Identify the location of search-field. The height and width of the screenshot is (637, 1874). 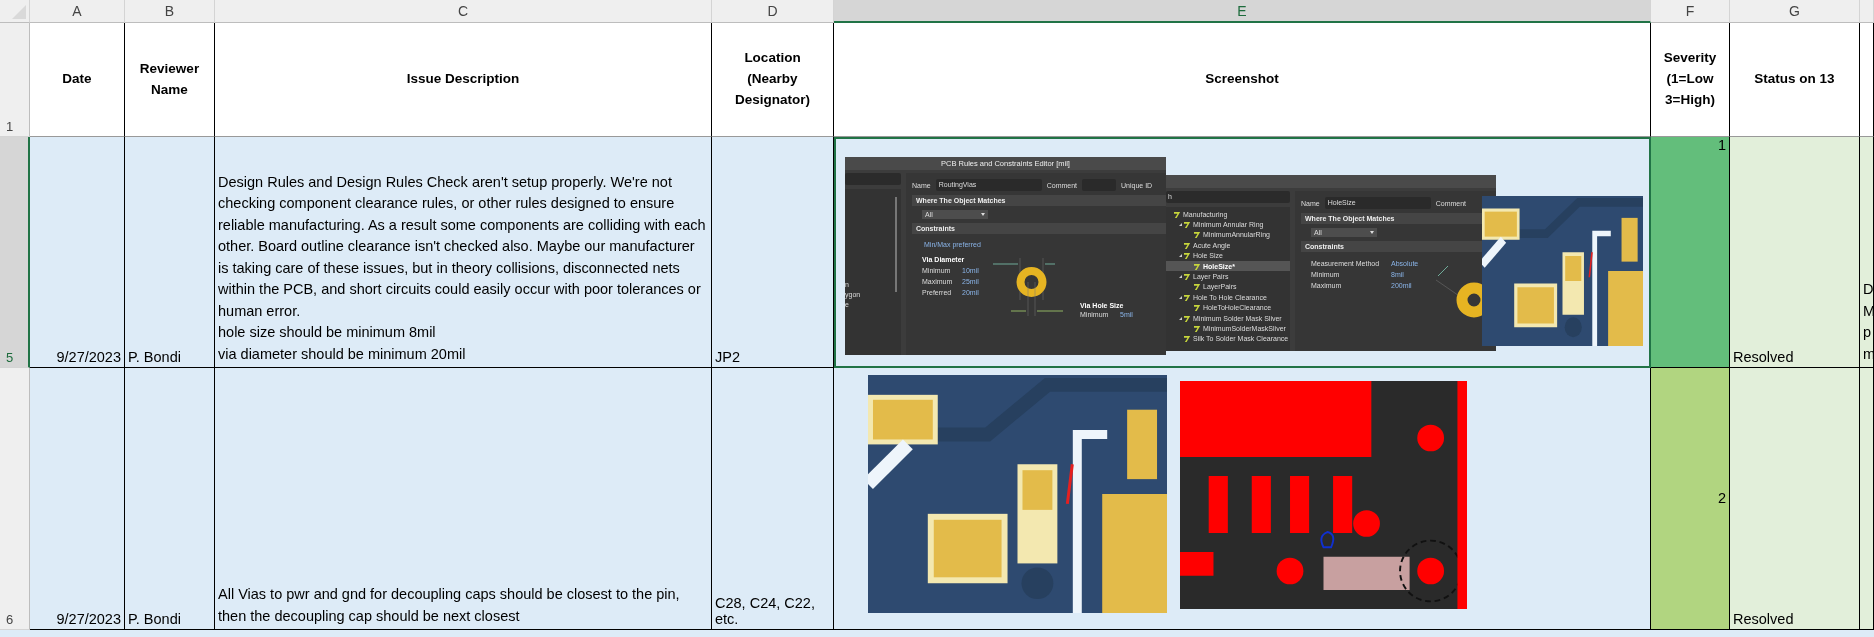
(873, 179).